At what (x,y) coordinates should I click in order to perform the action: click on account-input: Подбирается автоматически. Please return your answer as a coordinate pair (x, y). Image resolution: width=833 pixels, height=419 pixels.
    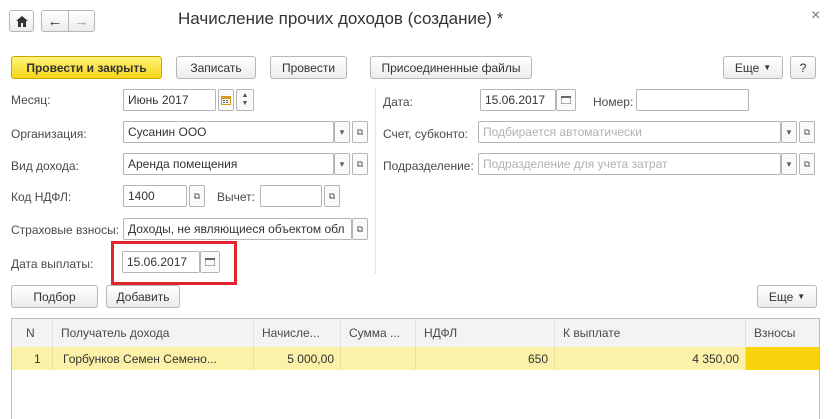
    Looking at the image, I should click on (629, 132).